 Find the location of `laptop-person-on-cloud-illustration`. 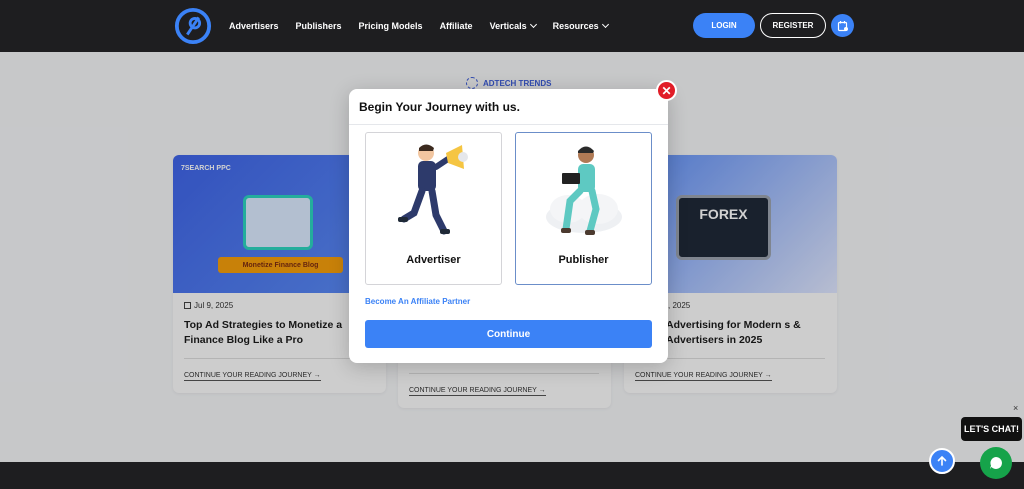

laptop-person-on-cloud-illustration is located at coordinates (584, 190).